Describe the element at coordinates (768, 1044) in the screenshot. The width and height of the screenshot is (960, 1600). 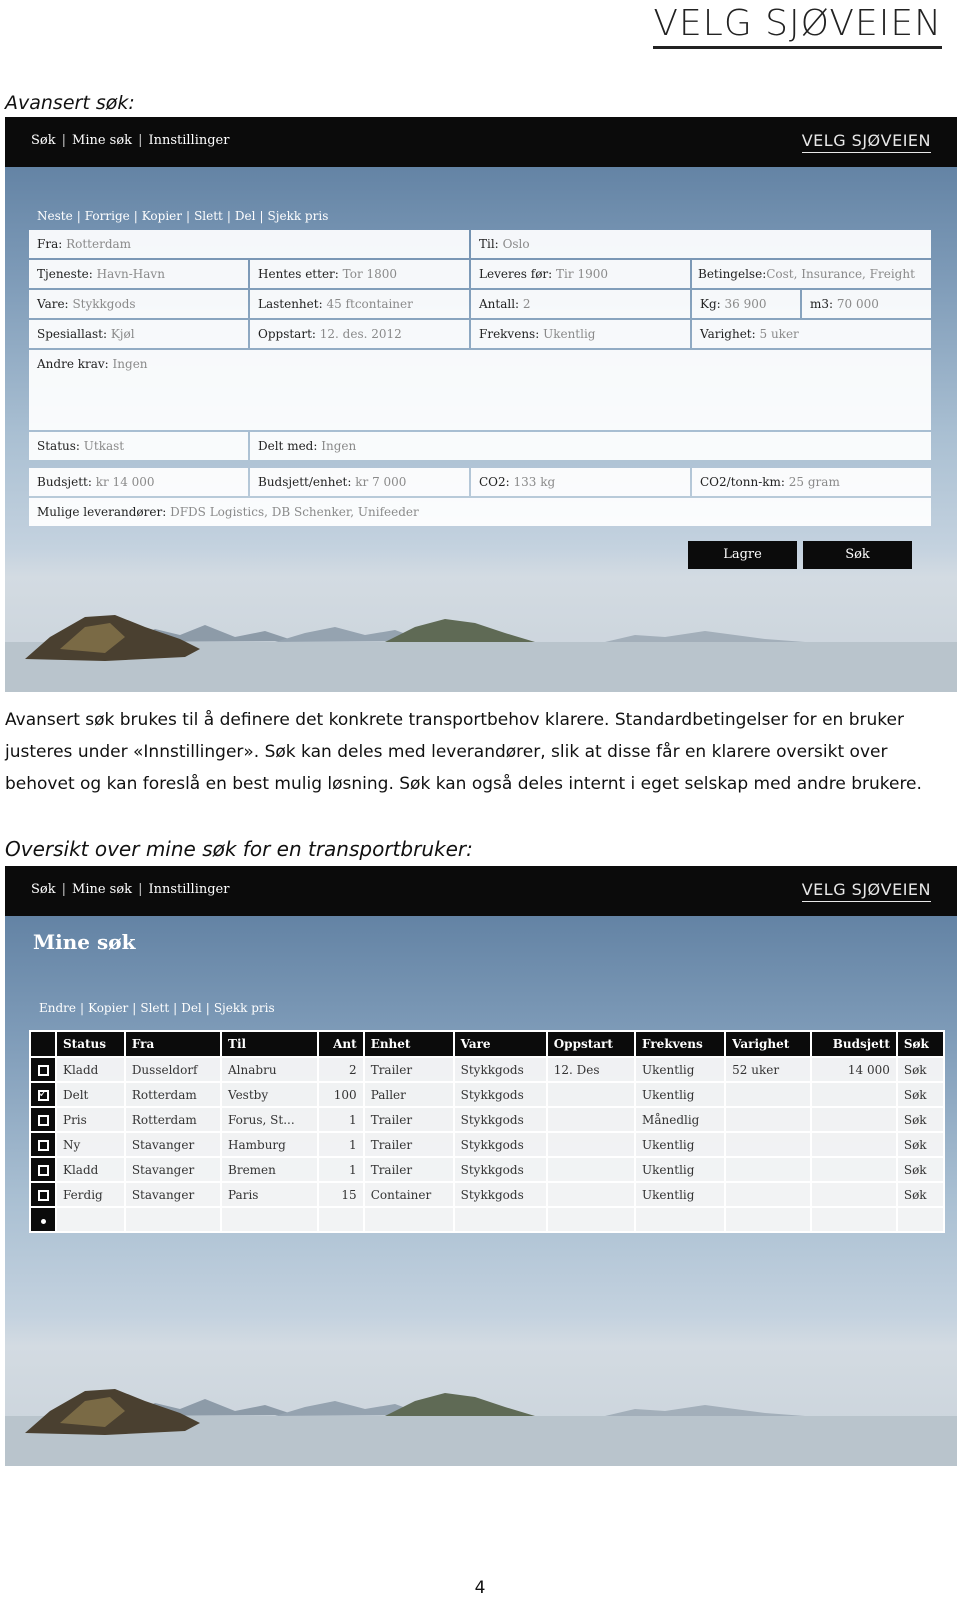
I see `column-header: Varighet` at that location.